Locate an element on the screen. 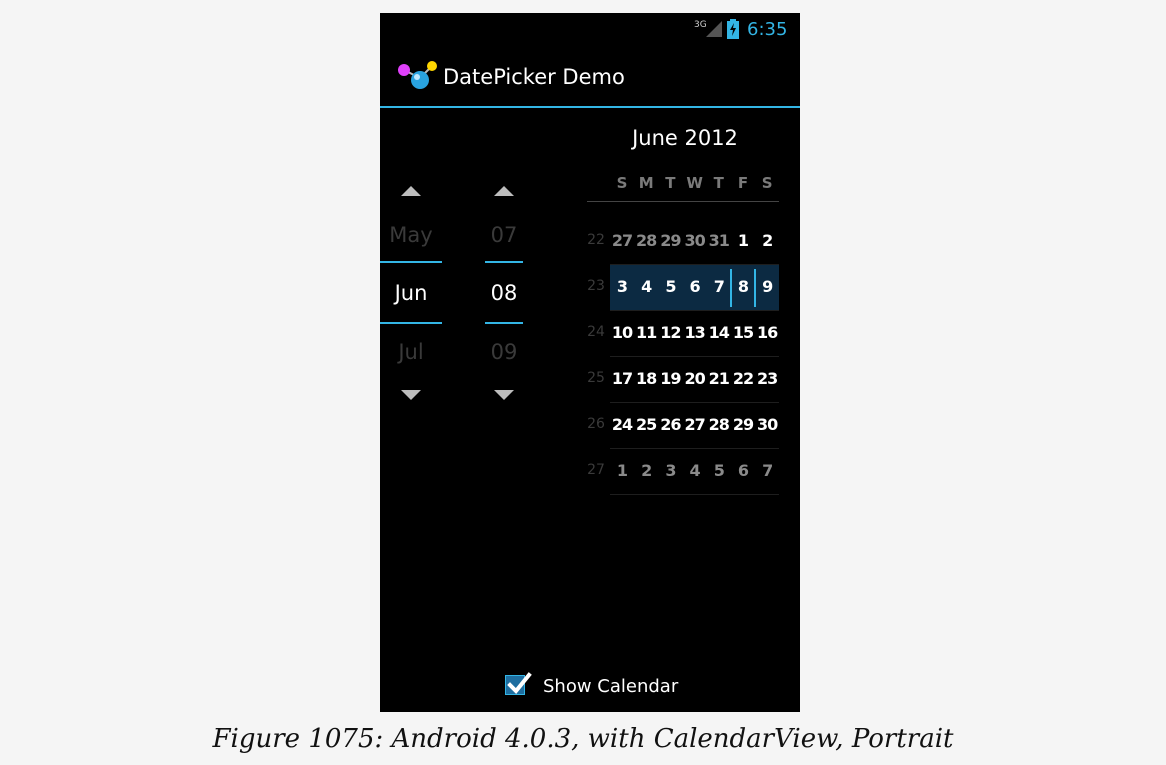  day-spinner: 07 08 09 is located at coordinates (504, 268).